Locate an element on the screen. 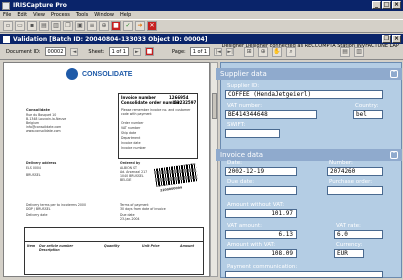 The width and height of the screenshot is (403, 280). close-icon: × is located at coordinates (396, 5).